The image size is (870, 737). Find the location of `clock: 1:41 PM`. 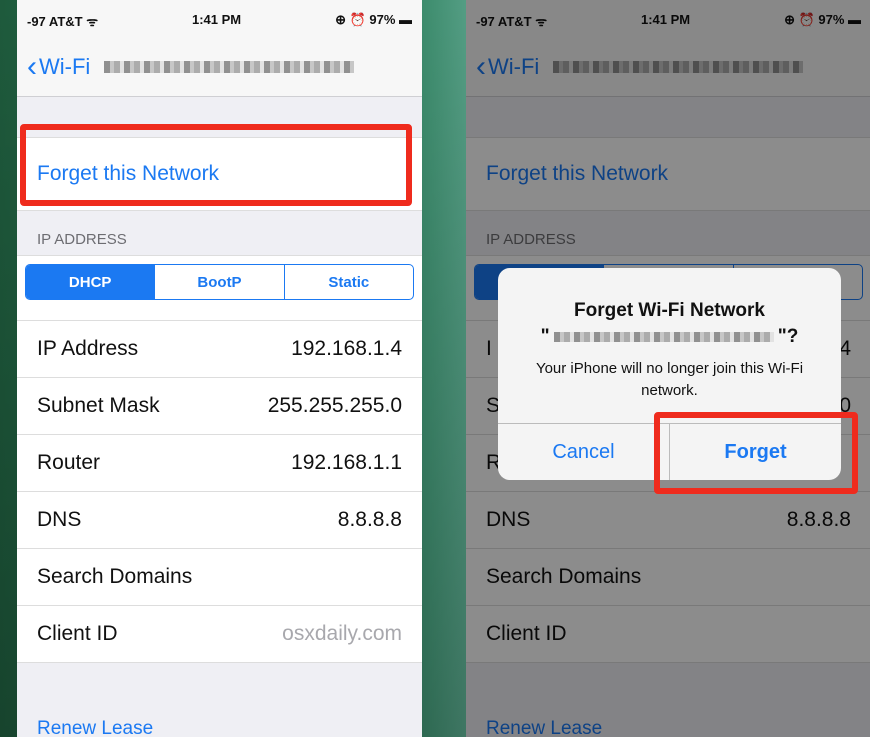

clock: 1:41 PM is located at coordinates (217, 19).